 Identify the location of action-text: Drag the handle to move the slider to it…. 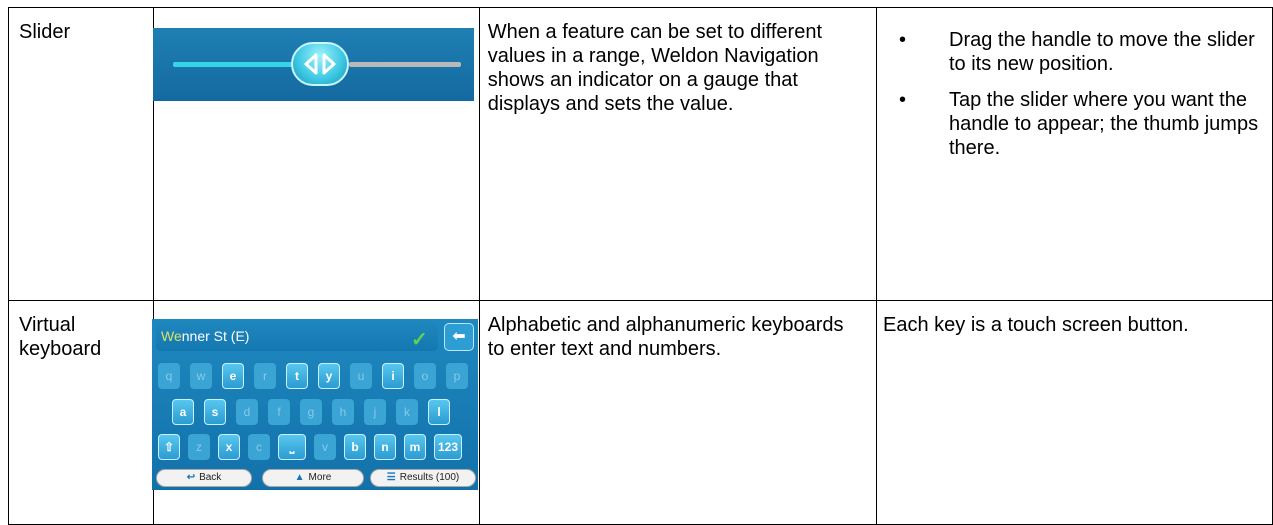
(1102, 52).